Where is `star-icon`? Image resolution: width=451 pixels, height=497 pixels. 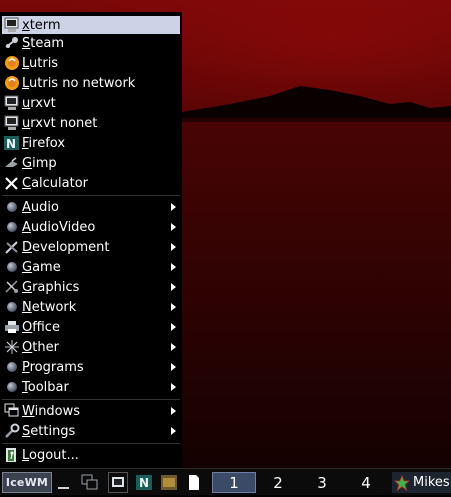
star-icon is located at coordinates (402, 482).